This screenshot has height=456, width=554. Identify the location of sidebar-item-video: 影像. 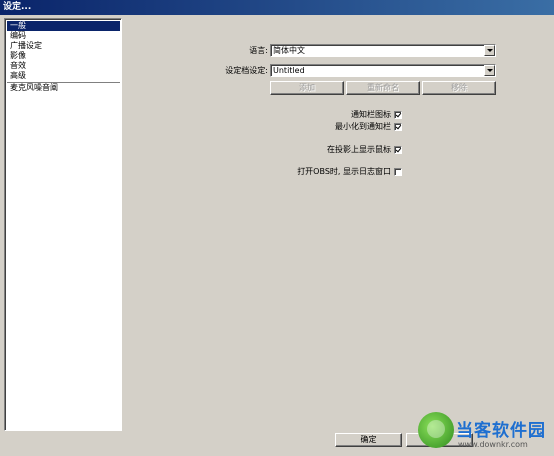
(63, 56).